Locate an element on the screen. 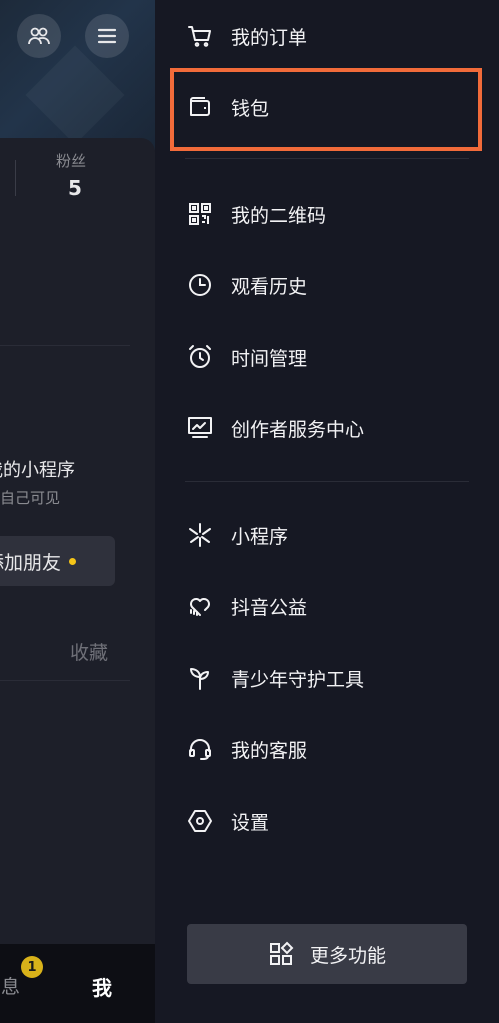  menu-item-history: 观看历史 is located at coordinates (246, 285).